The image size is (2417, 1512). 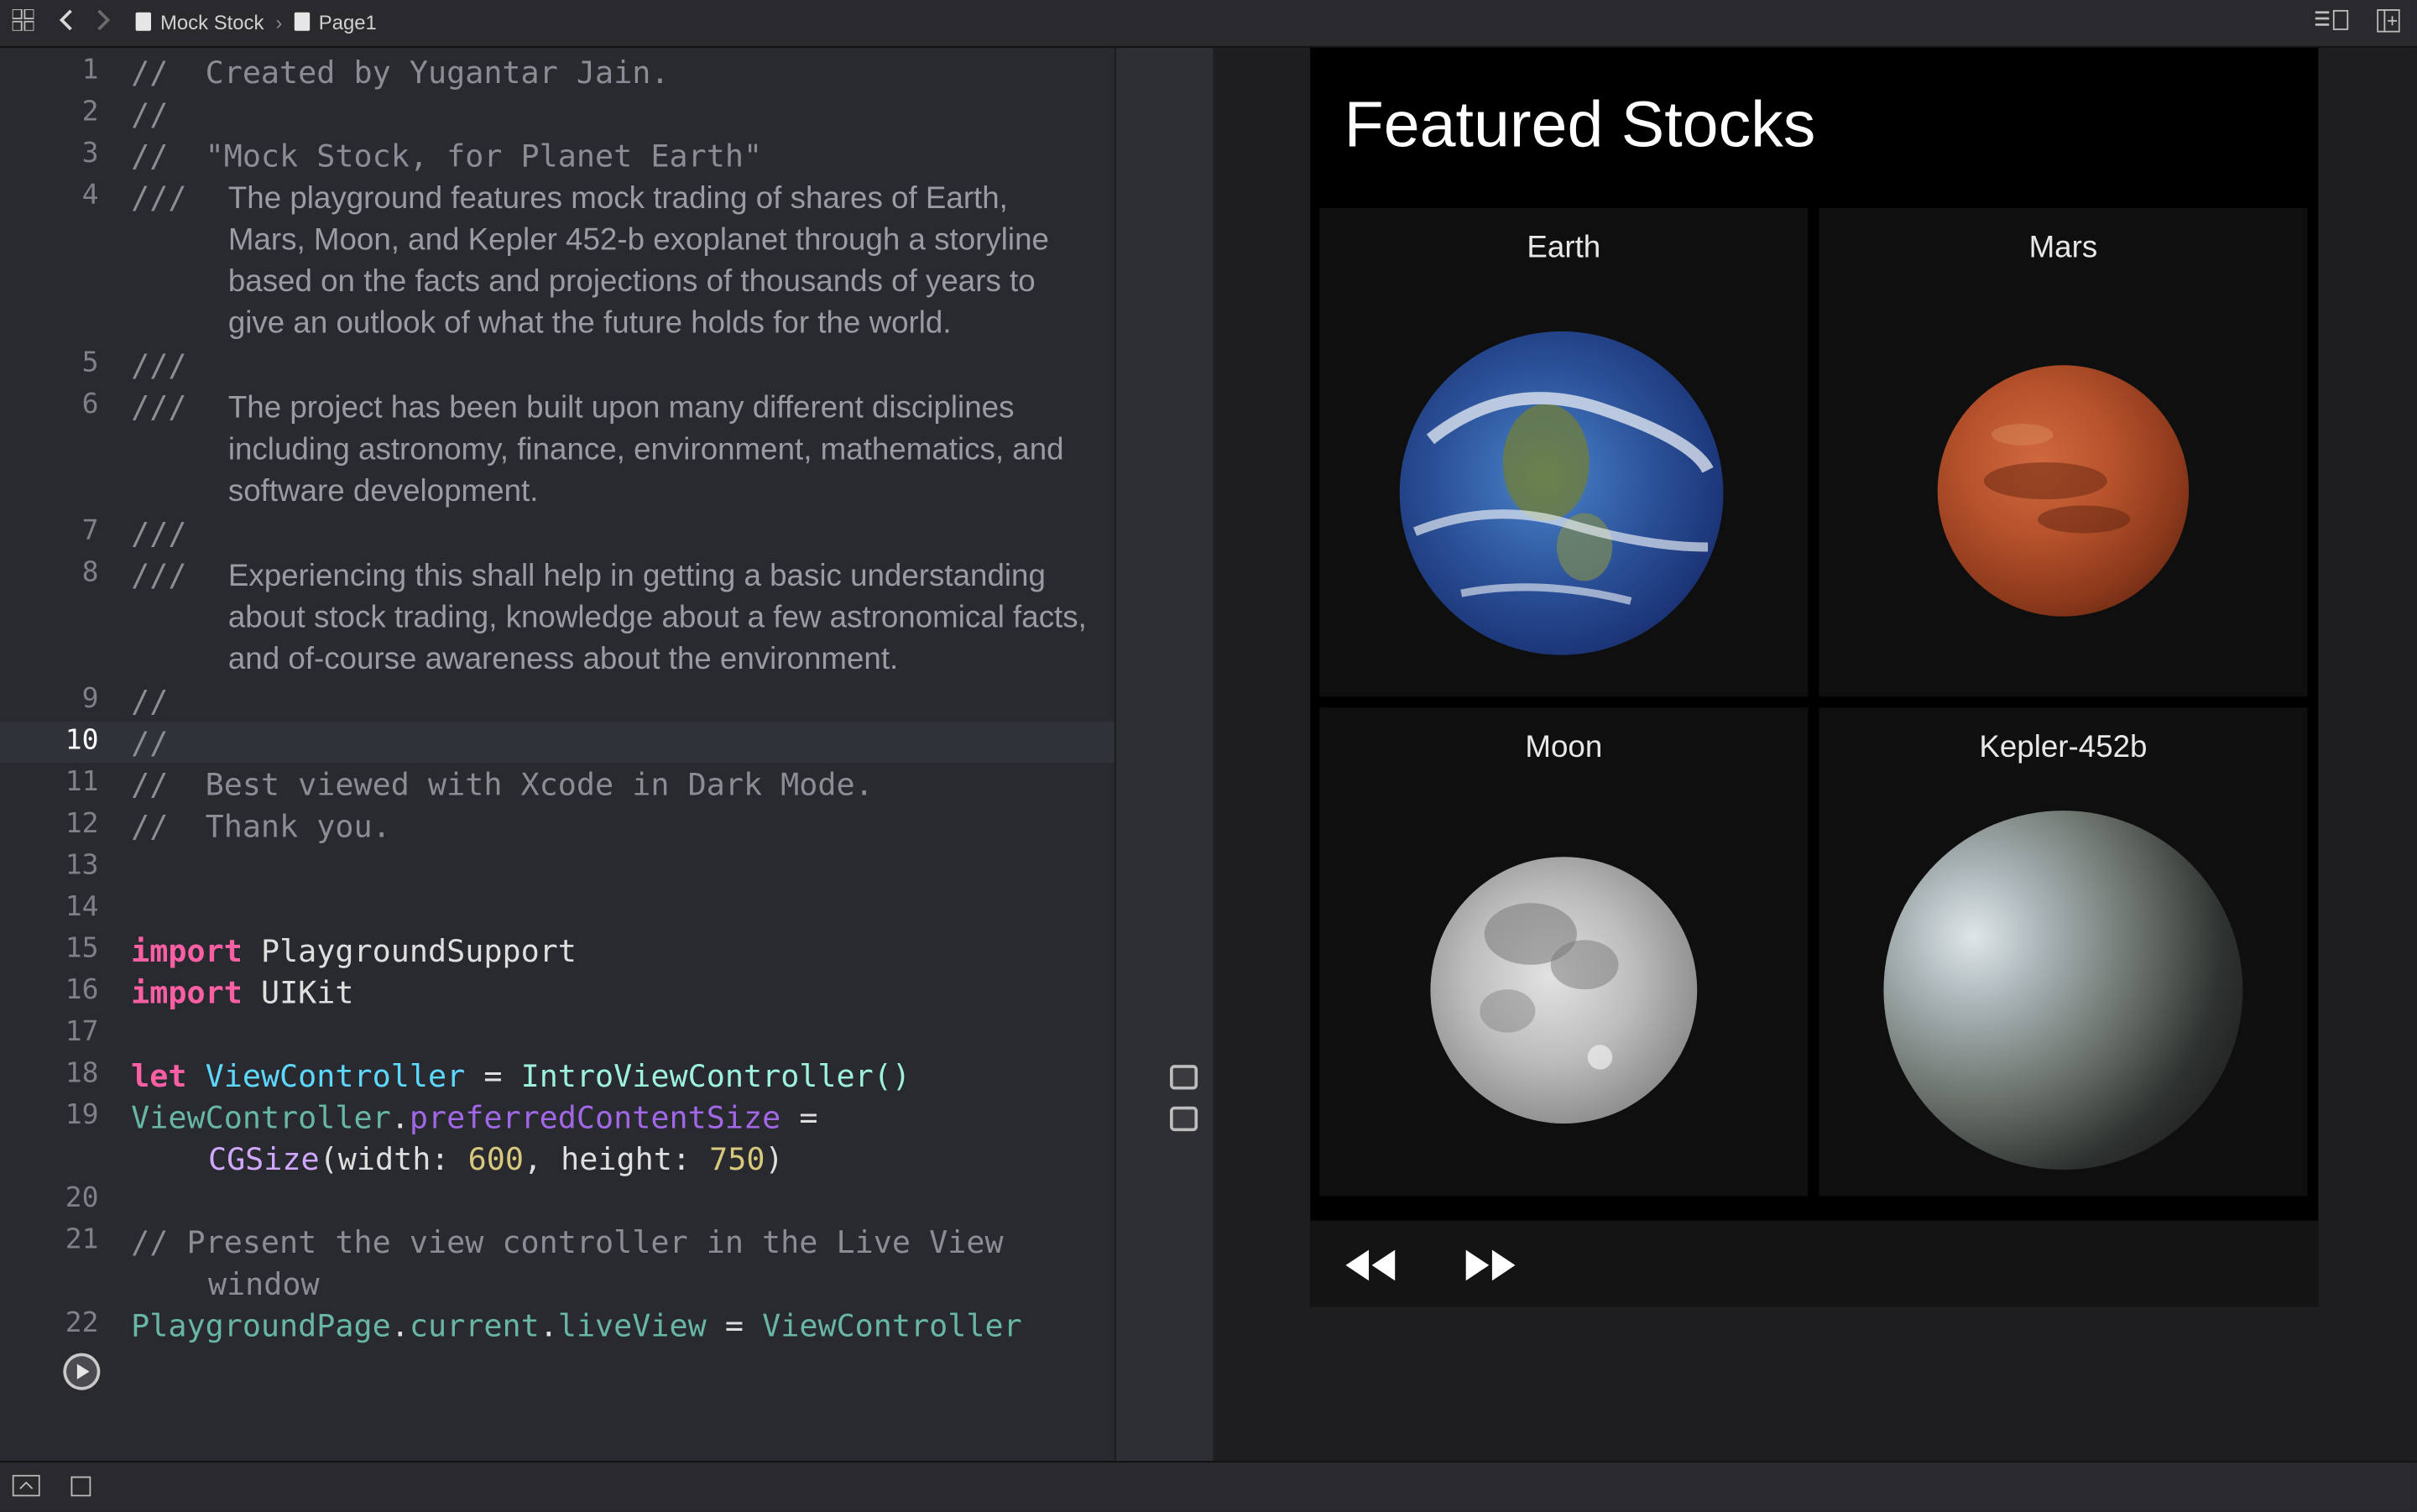 What do you see at coordinates (82, 1239) in the screenshot?
I see `line-number: 21` at bounding box center [82, 1239].